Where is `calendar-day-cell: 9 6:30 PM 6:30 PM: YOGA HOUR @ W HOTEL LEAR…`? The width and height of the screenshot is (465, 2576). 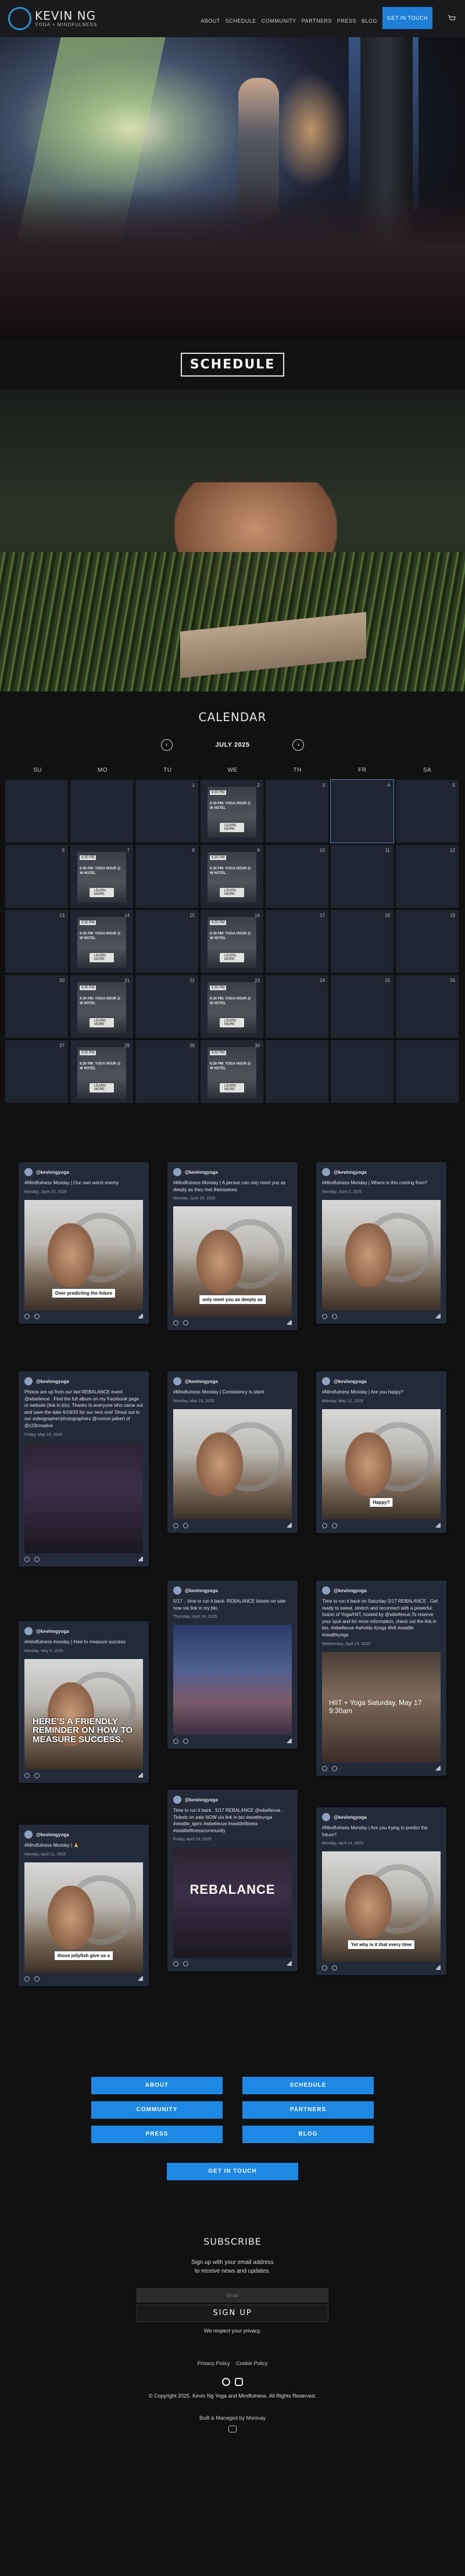
calendar-day-cell: 9 6:30 PM 6:30 PM: YOGA HOUR @ W HOTEL LEAR… is located at coordinates (232, 876).